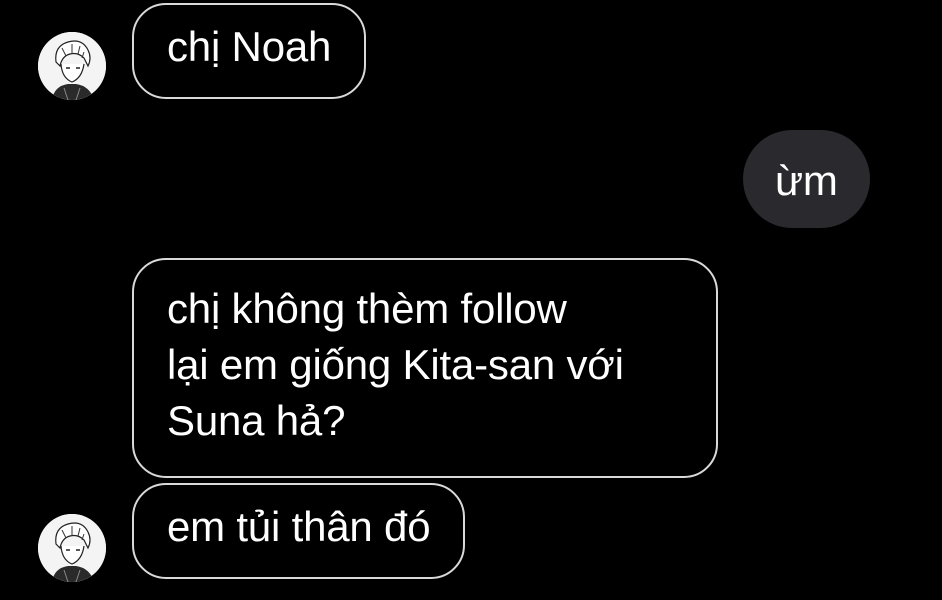 The width and height of the screenshot is (942, 600). Describe the element at coordinates (367, 308) in the screenshot. I see `message-text-line: chị không thèm follow` at that location.